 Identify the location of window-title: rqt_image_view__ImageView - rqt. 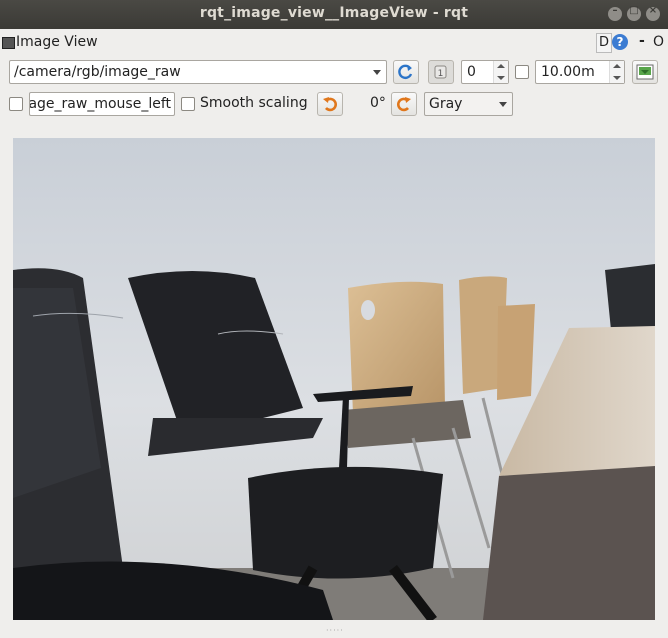
(334, 13).